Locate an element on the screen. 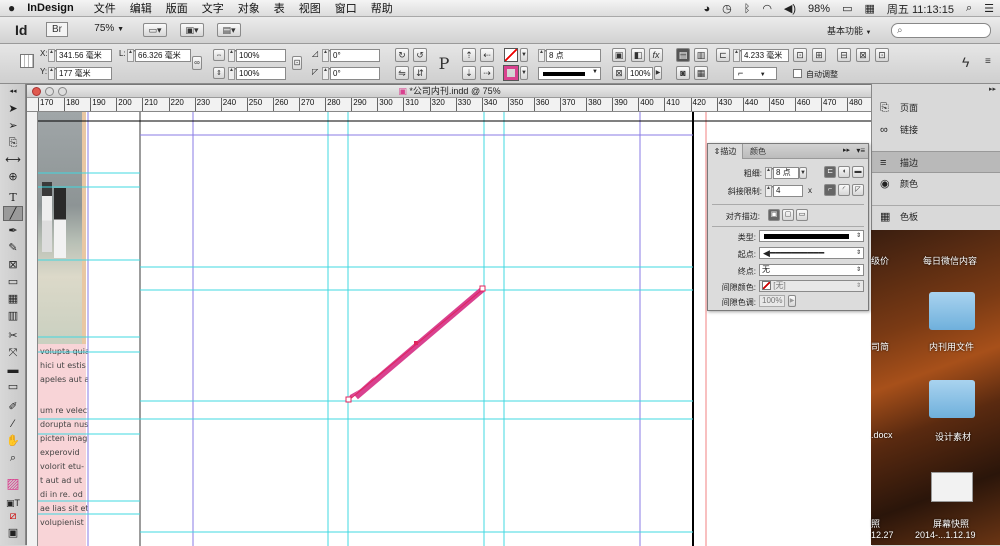 The width and height of the screenshot is (1000, 546). start-select: ◀━━━━━━━━━━ ⇕ is located at coordinates (811, 253).